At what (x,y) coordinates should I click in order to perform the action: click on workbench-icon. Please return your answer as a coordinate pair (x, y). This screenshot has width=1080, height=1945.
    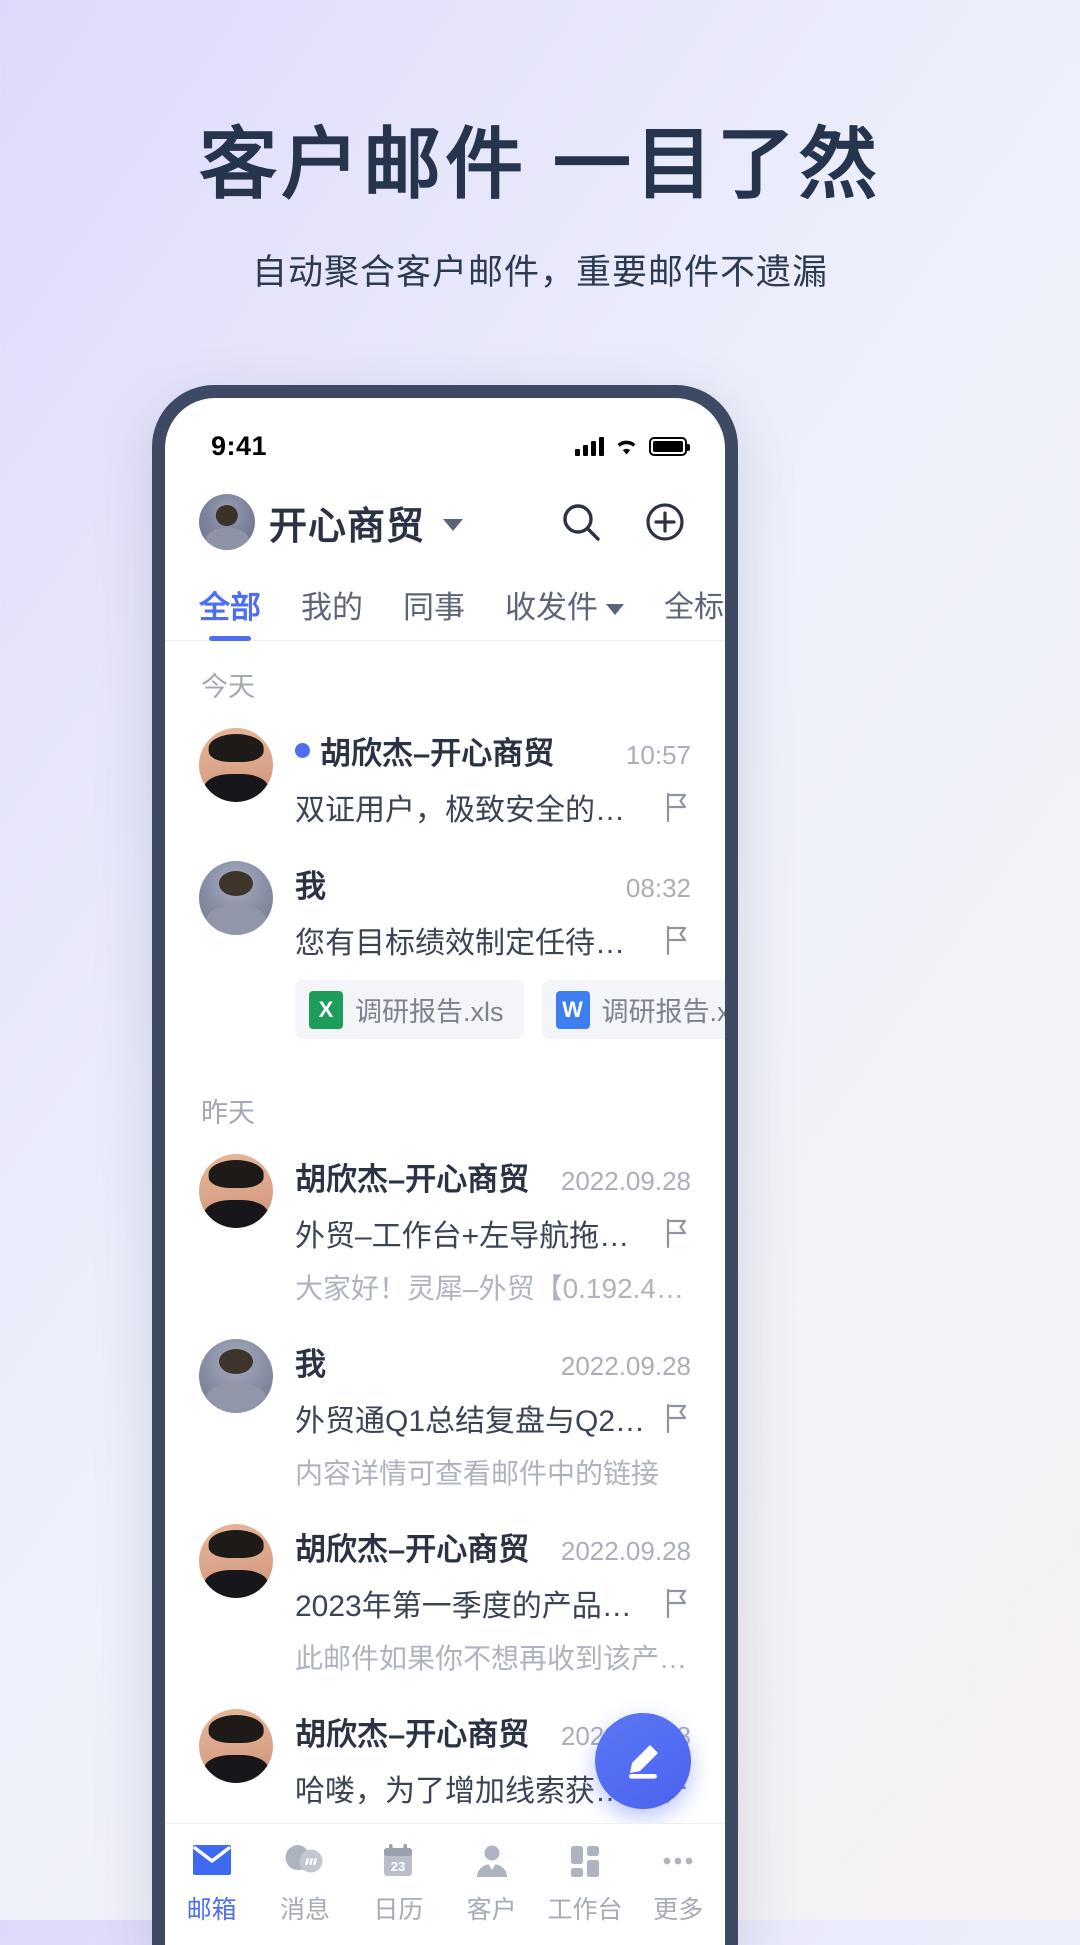
    Looking at the image, I should click on (584, 1861).